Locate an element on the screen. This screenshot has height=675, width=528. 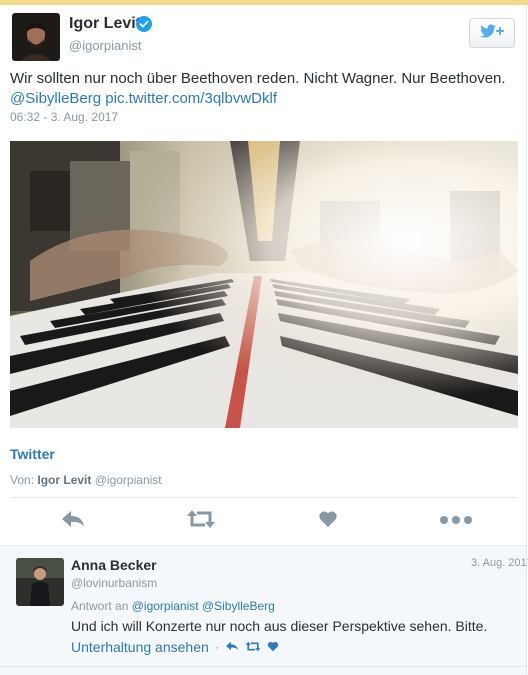
reply-actions: Unterhaltung ansehen · is located at coordinates (175, 647).